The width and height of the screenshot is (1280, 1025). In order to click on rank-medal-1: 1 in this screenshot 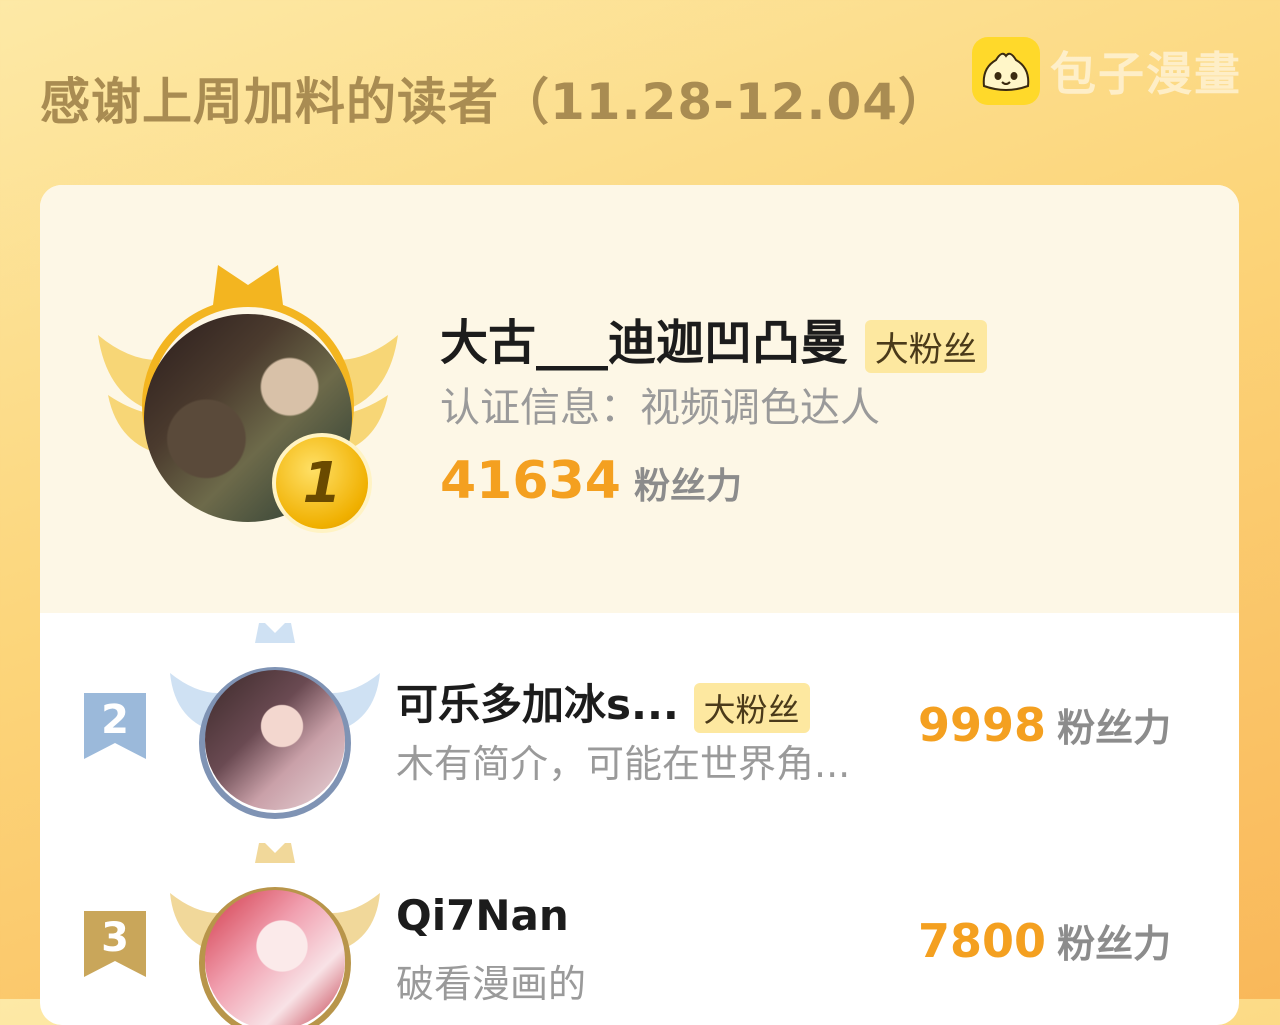, I will do `click(322, 483)`.